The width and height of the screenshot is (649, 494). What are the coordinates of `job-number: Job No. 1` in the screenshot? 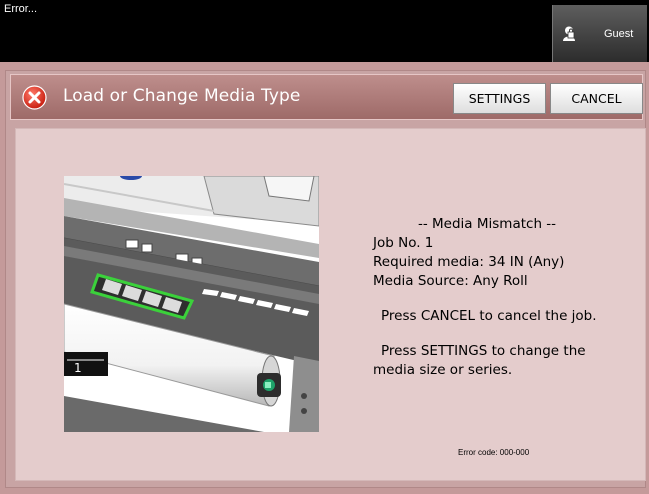 It's located at (403, 243).